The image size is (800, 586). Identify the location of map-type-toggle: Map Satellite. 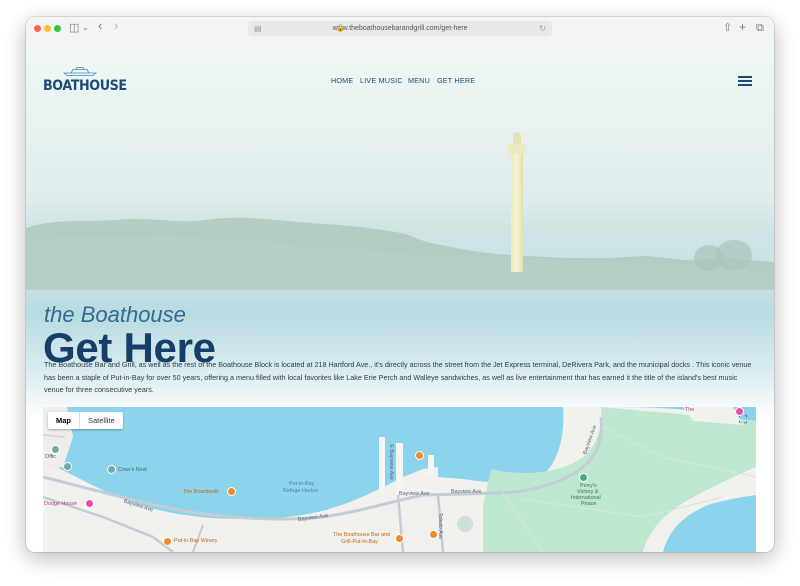
(85, 420).